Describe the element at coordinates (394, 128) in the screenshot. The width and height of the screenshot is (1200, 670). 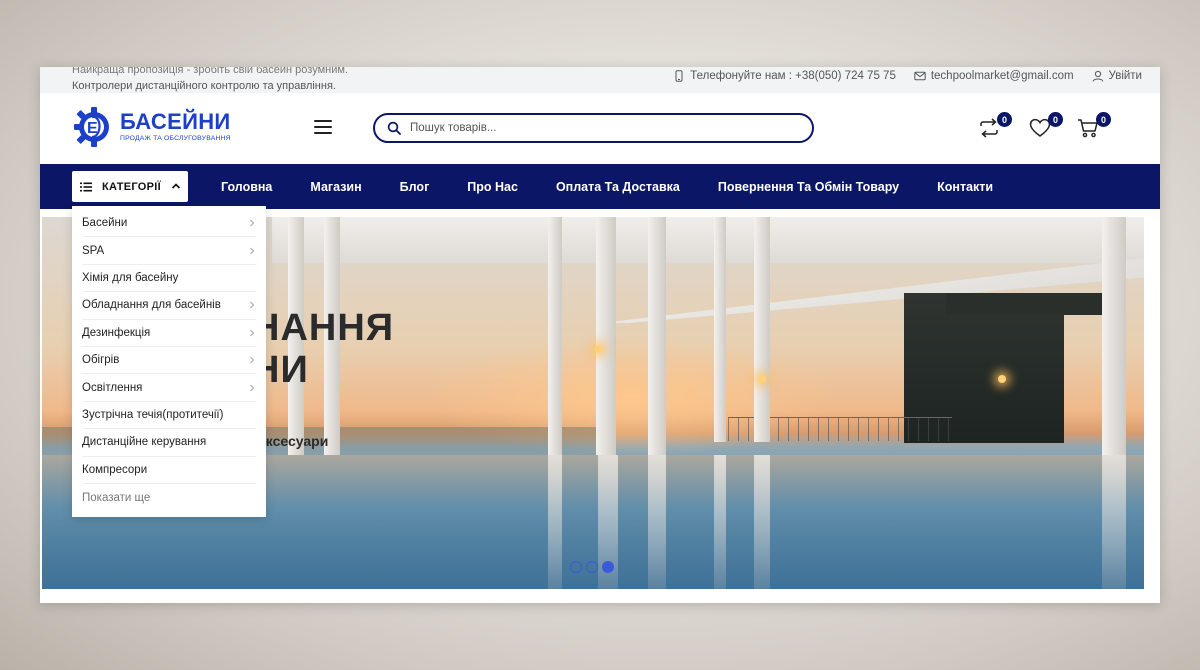
I see `search-icon` at that location.